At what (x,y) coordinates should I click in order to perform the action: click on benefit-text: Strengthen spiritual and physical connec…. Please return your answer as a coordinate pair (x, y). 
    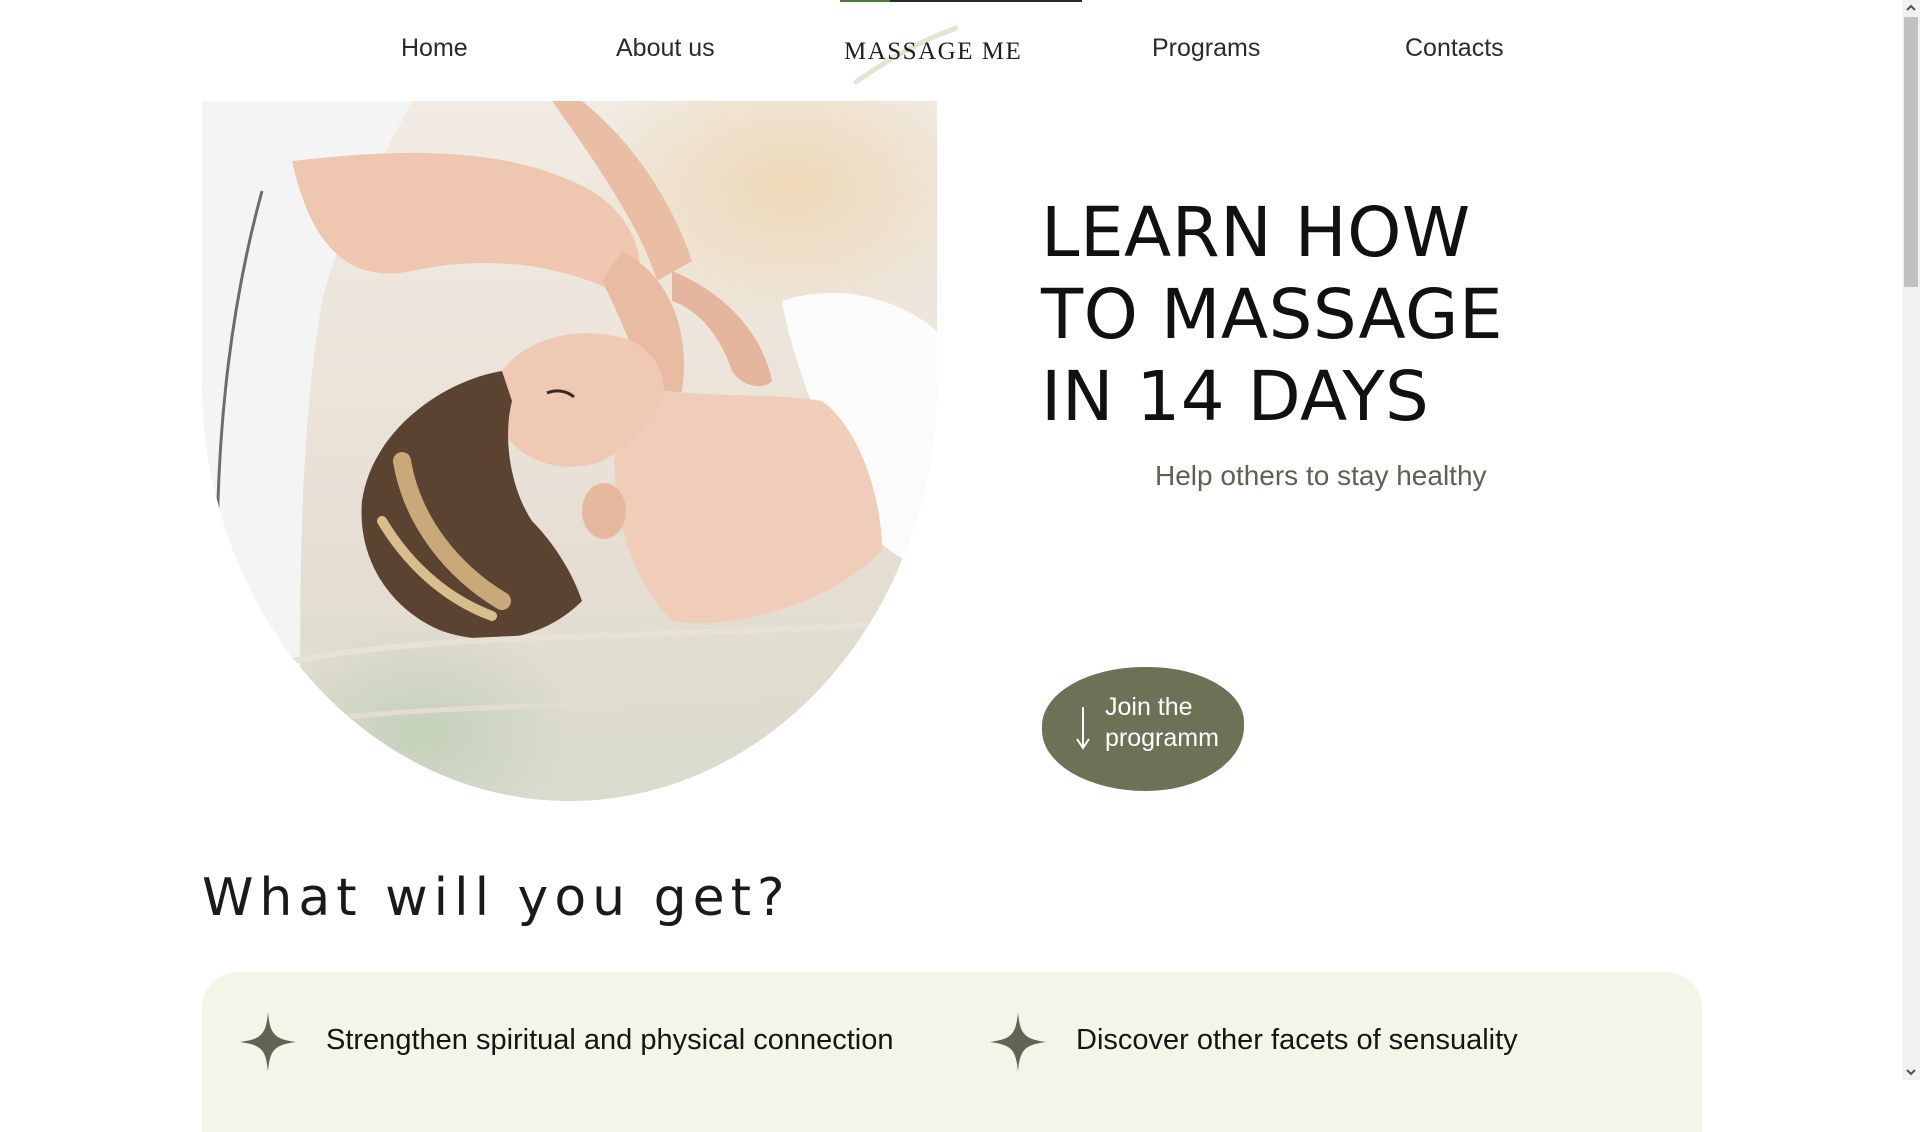
    Looking at the image, I should click on (610, 1040).